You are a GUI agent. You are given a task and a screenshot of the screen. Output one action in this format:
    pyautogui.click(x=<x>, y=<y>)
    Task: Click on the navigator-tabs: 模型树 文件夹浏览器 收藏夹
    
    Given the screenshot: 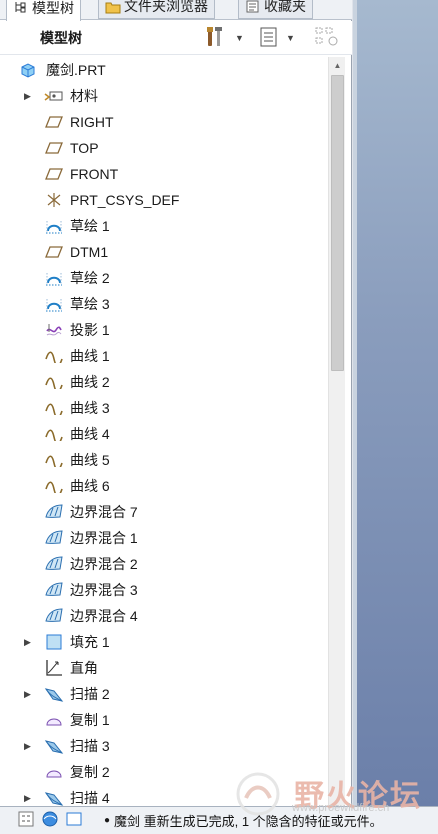 What is the action you would take?
    pyautogui.click(x=176, y=10)
    